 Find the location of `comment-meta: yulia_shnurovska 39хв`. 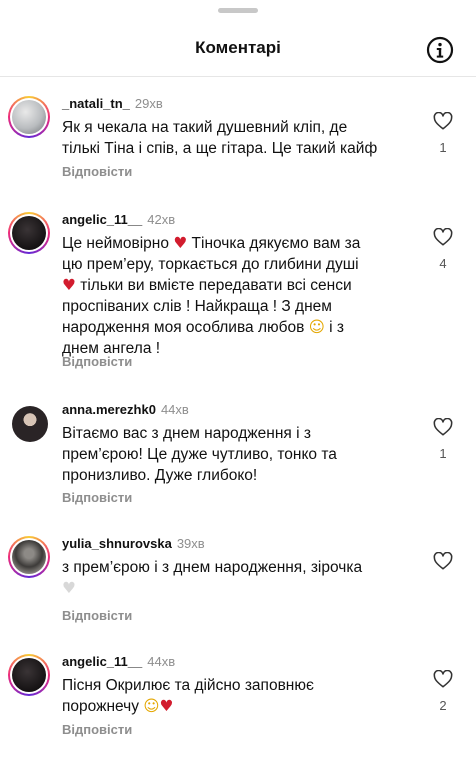

comment-meta: yulia_shnurovska 39хв is located at coordinates (133, 544).